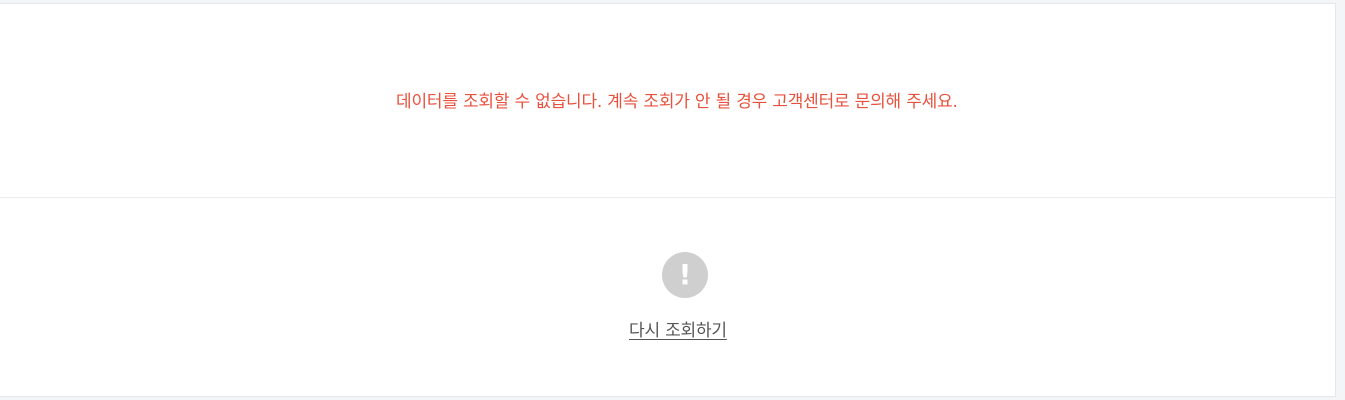 The height and width of the screenshot is (400, 1345). Describe the element at coordinates (678, 331) in the screenshot. I see `retry-link: 다시 조회하기` at that location.